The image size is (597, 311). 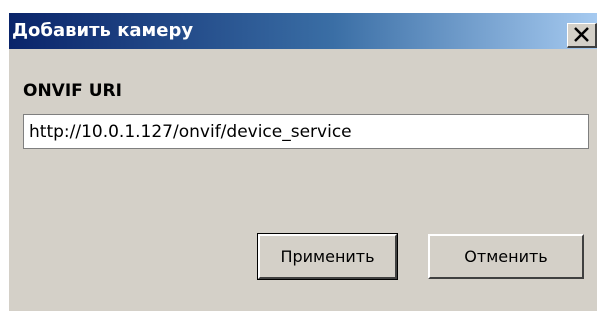 What do you see at coordinates (72, 91) in the screenshot?
I see `onvif-uri-label: ONVIF URI` at bounding box center [72, 91].